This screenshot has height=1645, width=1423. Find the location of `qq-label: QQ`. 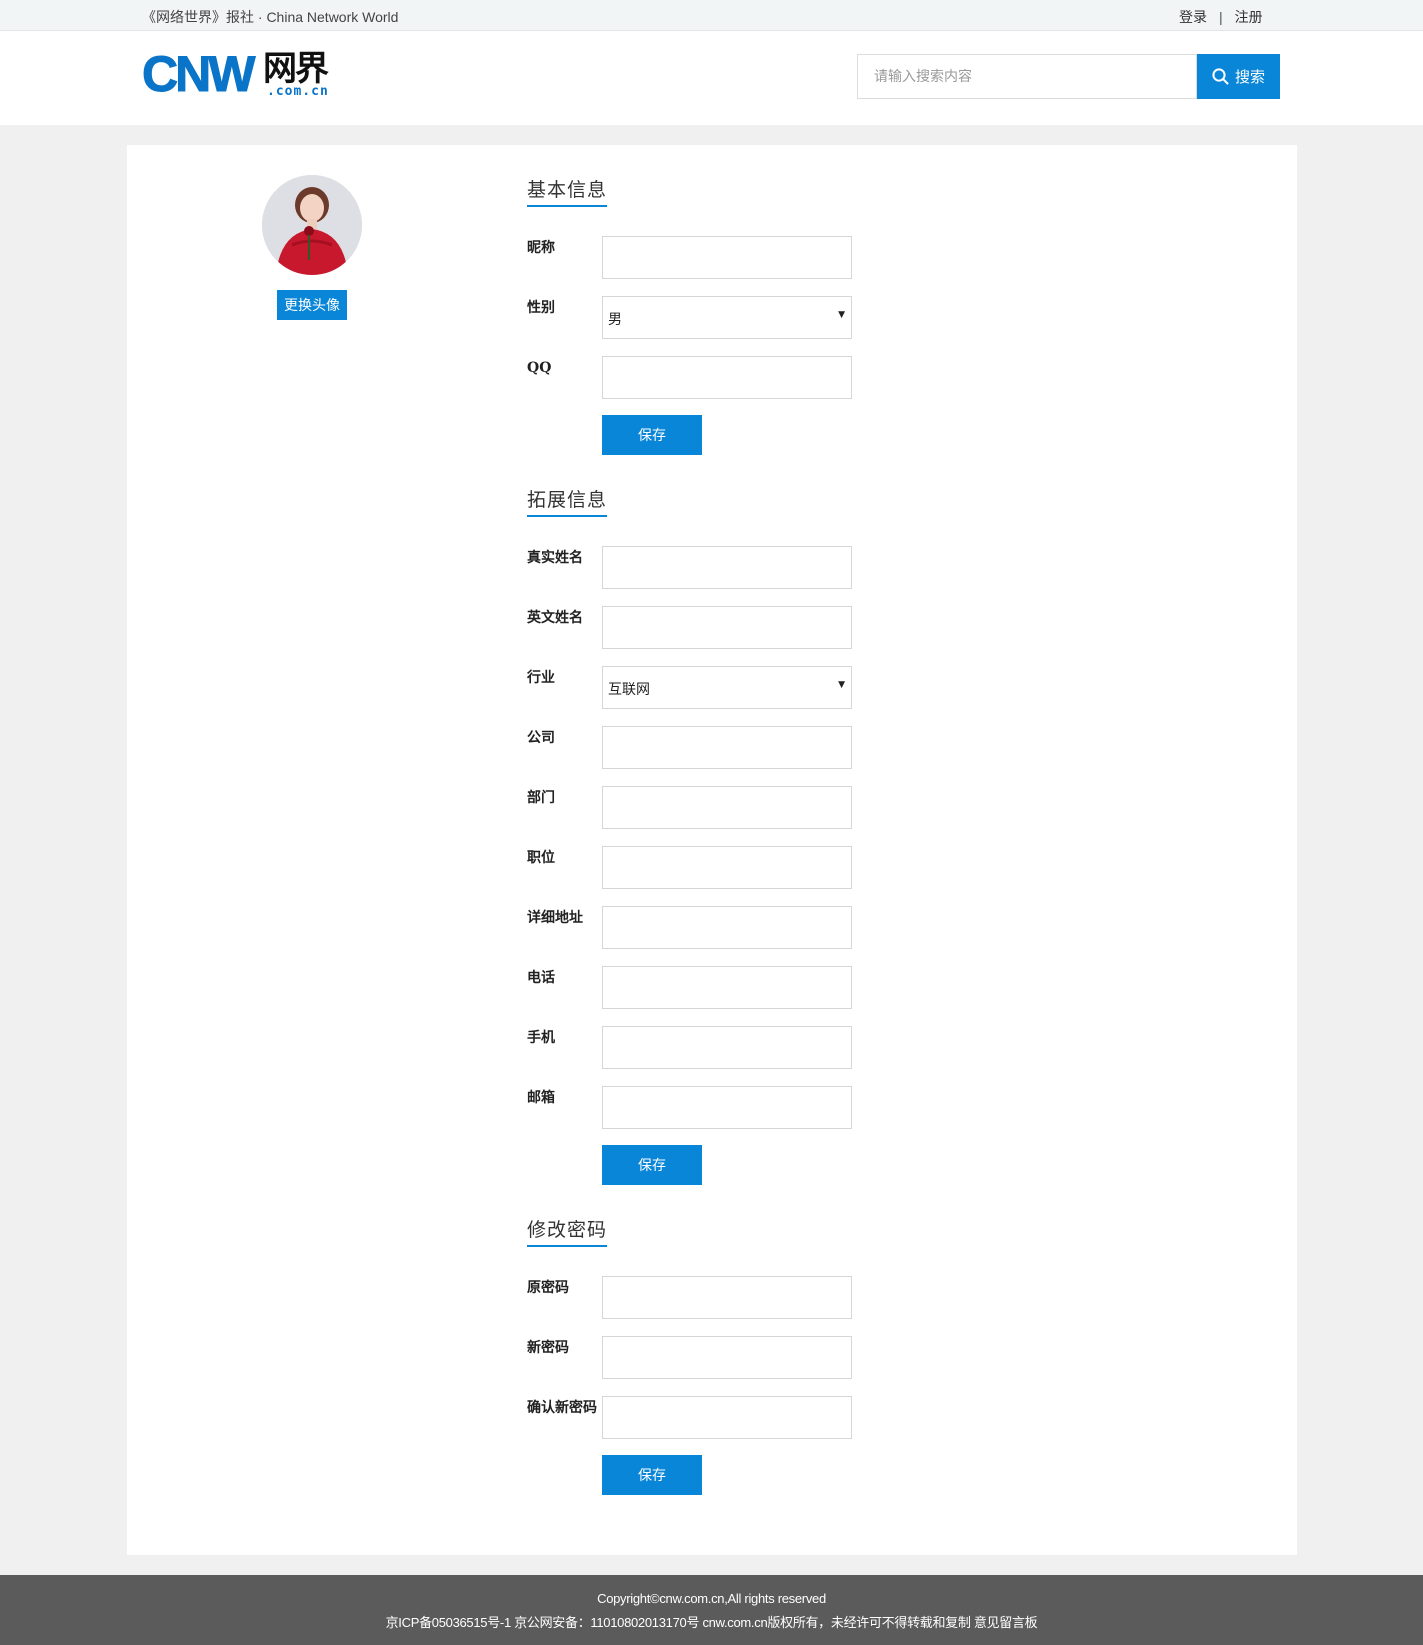

qq-label: QQ is located at coordinates (539, 368).